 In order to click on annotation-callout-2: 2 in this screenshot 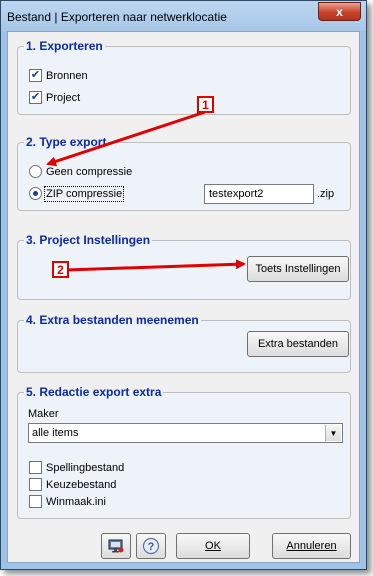, I will do `click(60, 269)`.